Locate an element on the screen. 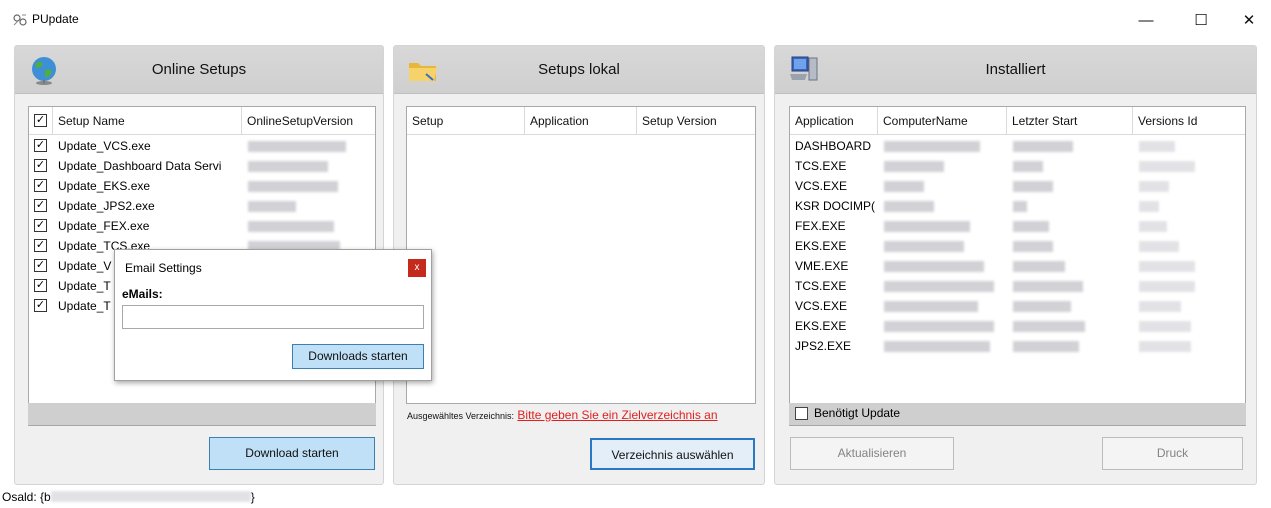  column-header-online-setup-version: OnlineSetupVersion is located at coordinates (308, 121).